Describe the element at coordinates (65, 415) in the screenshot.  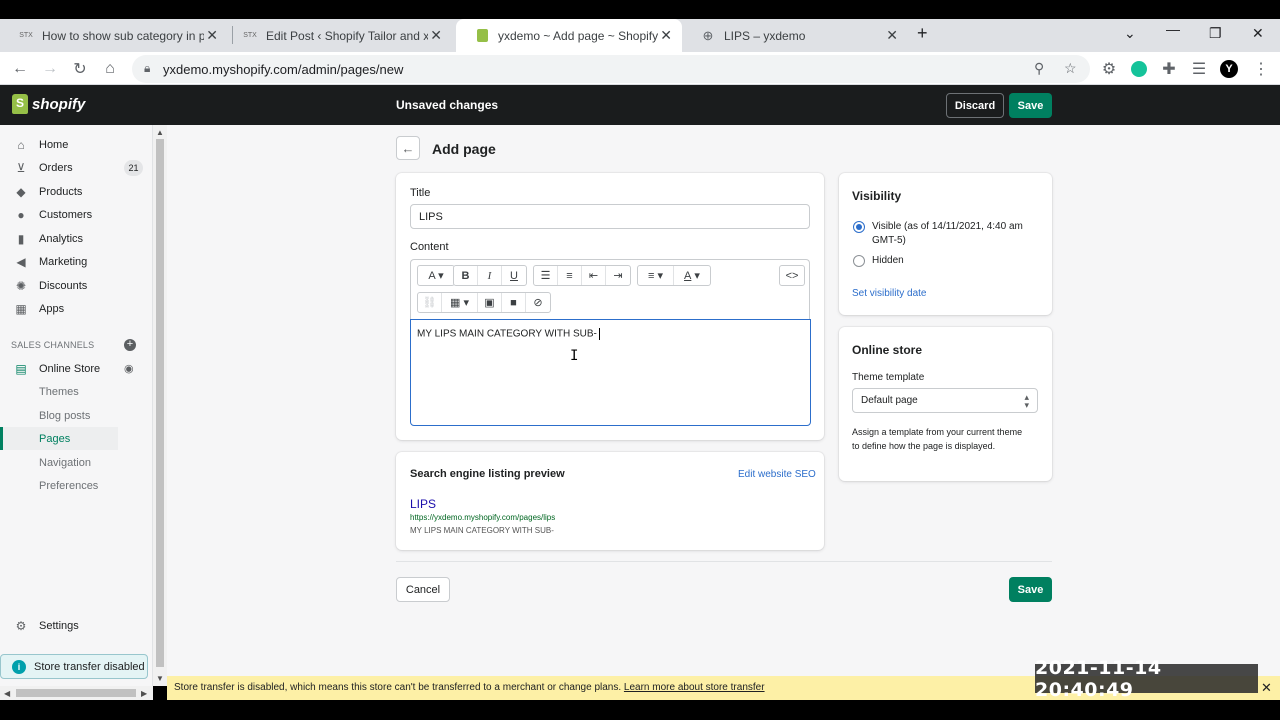
I see `sidebar-item-label: Blog posts` at that location.